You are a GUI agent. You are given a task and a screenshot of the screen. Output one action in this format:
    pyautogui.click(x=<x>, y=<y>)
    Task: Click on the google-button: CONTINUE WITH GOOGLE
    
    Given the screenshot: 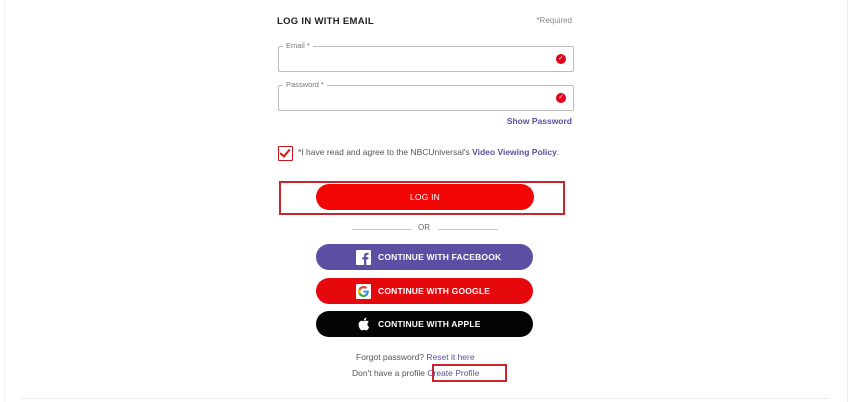 What is the action you would take?
    pyautogui.click(x=424, y=291)
    